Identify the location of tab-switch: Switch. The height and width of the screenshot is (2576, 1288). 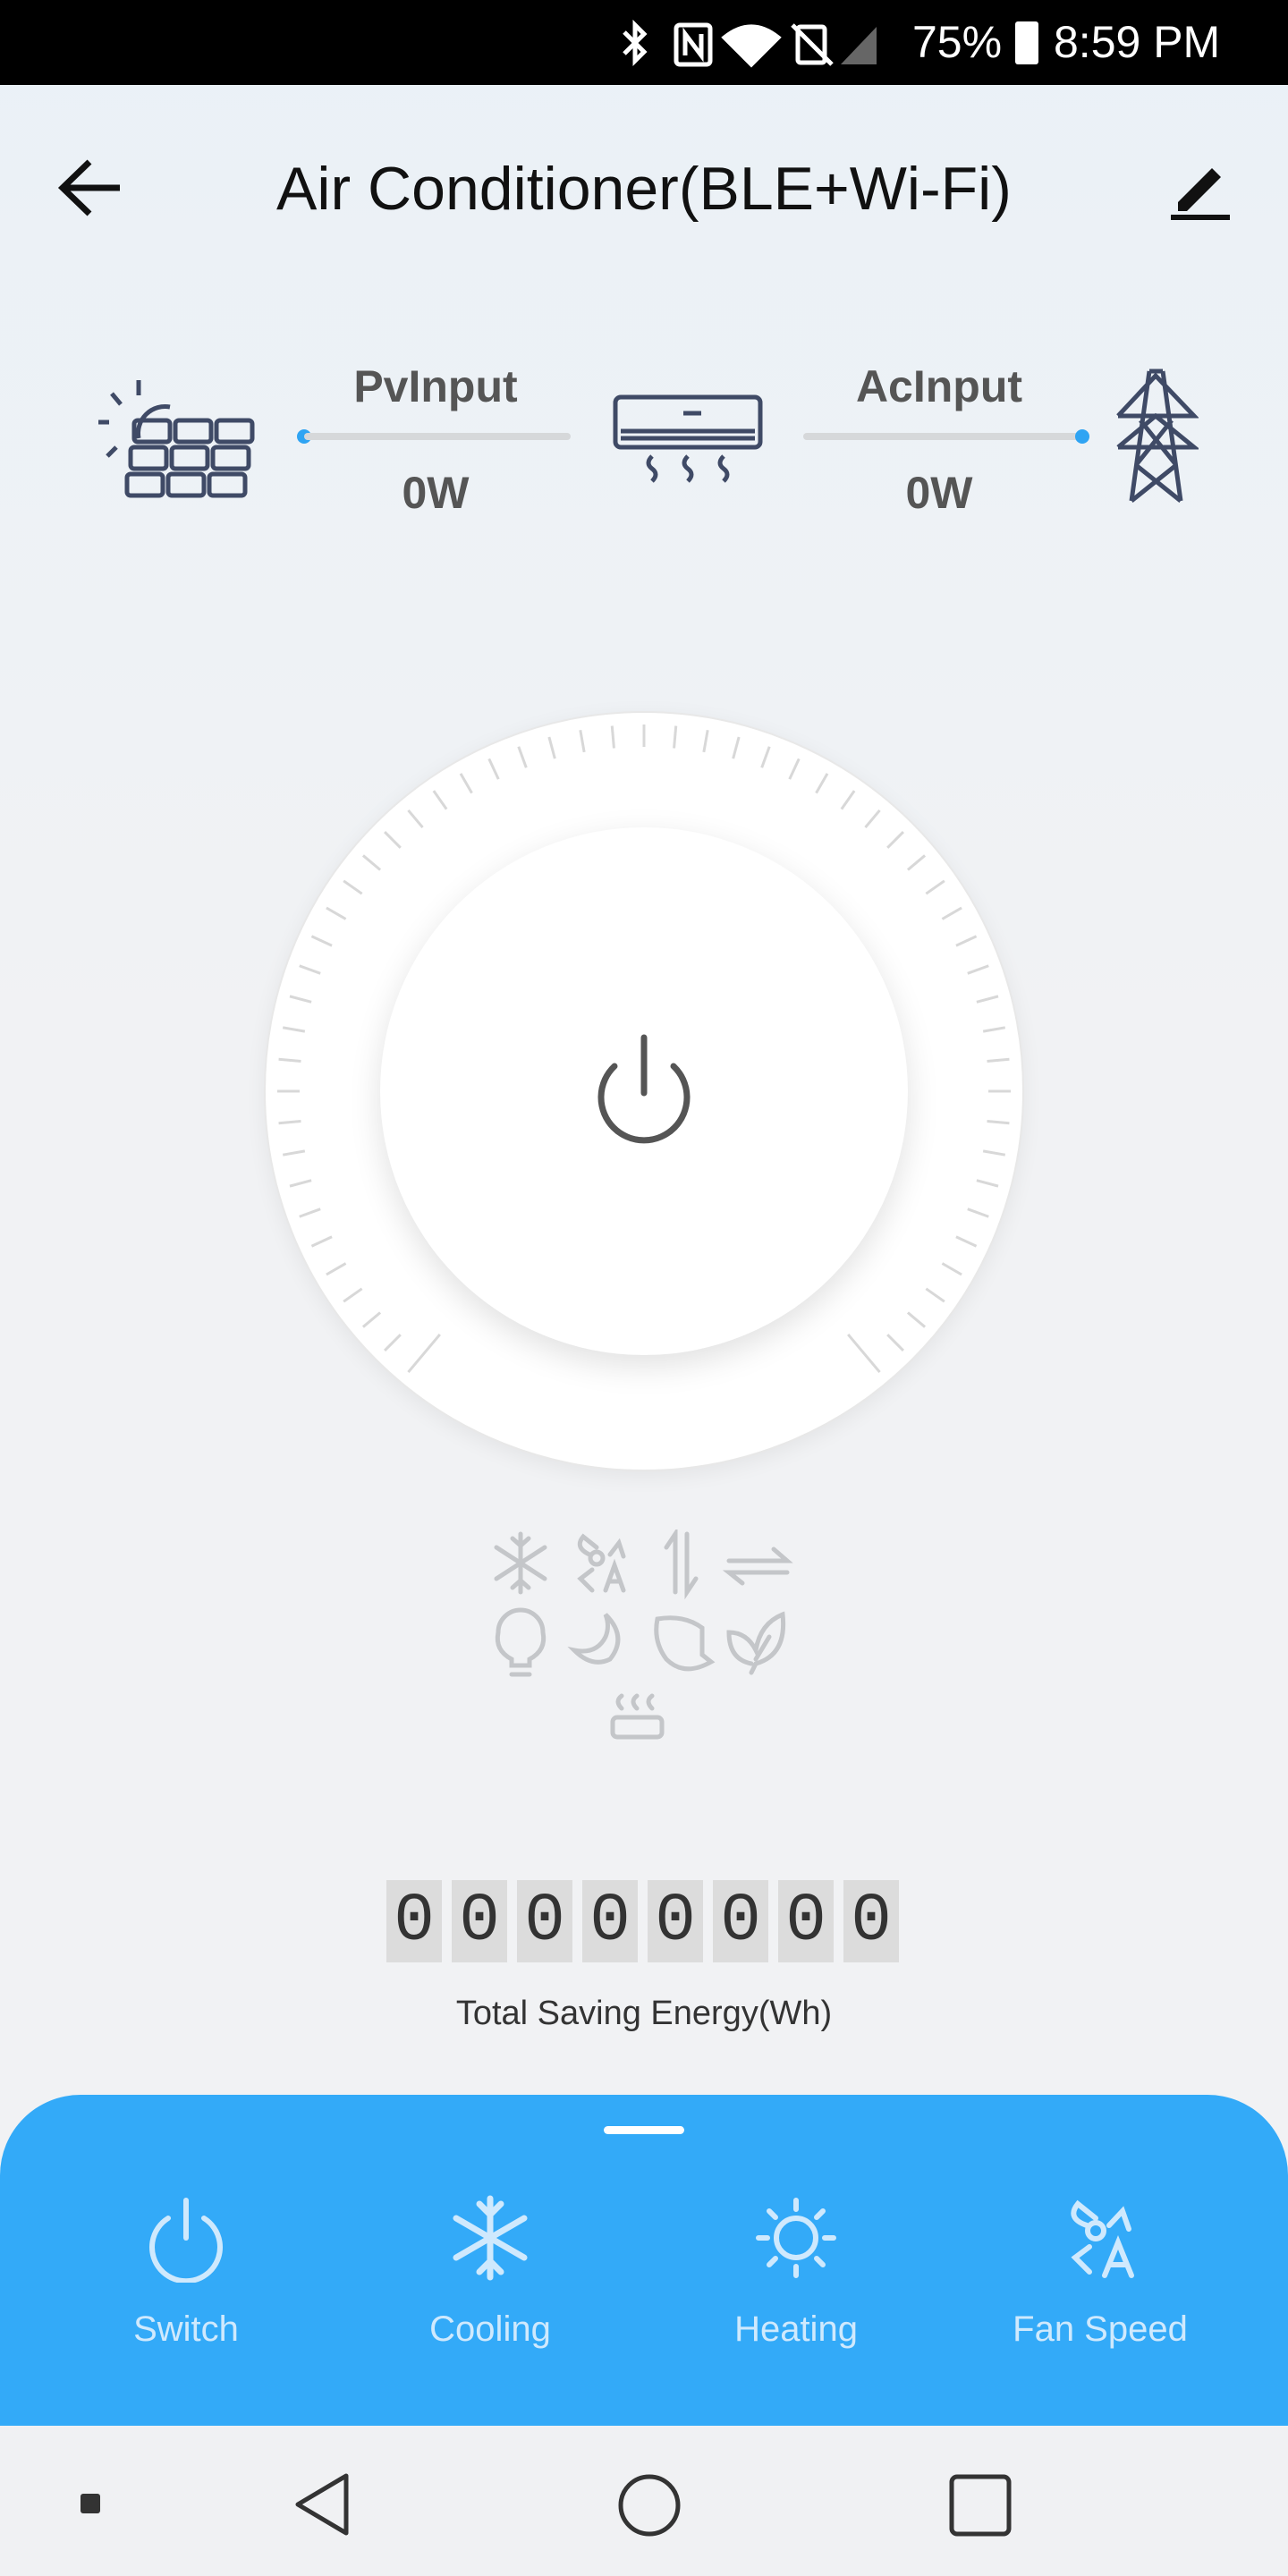
(186, 2271).